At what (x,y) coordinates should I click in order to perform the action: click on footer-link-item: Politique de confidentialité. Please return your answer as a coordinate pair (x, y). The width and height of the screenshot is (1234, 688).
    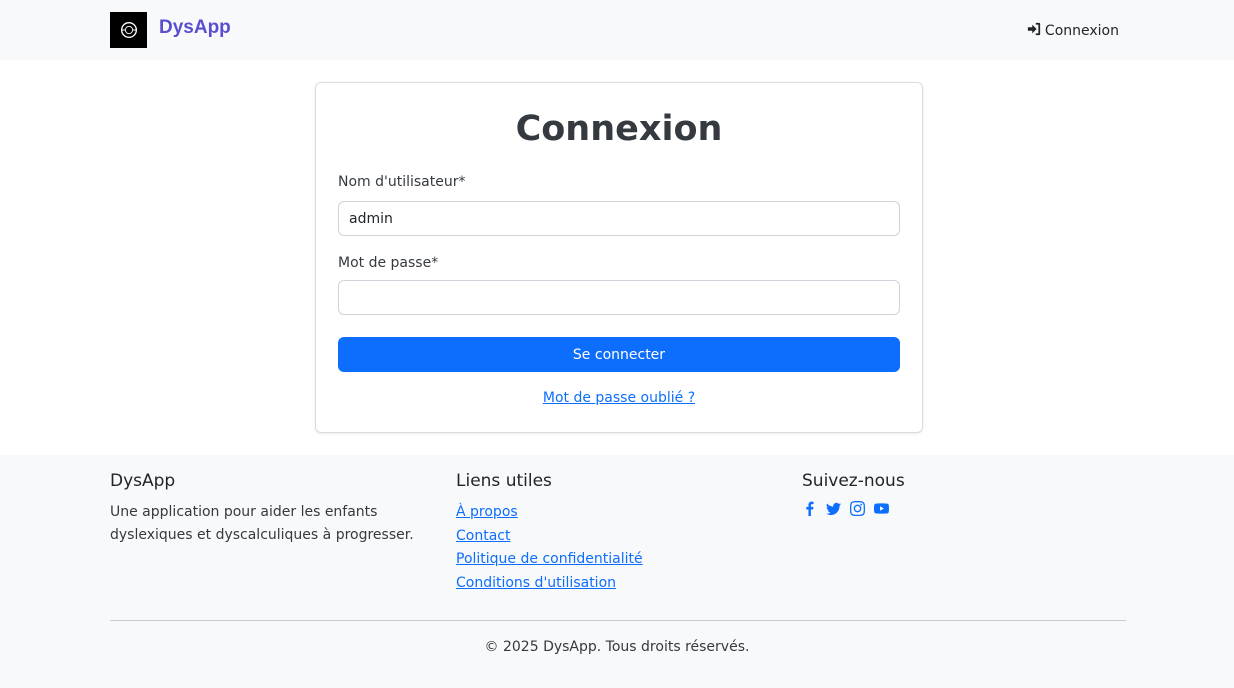
    Looking at the image, I should click on (549, 560).